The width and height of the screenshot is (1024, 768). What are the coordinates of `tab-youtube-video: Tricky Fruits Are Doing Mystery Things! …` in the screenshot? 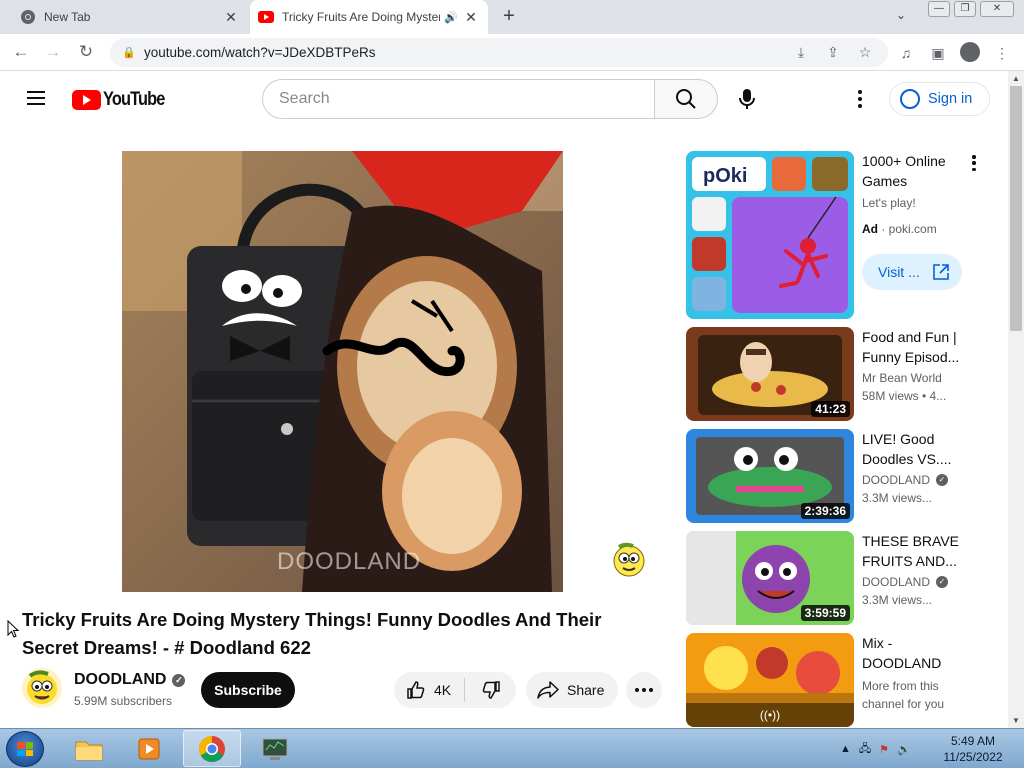 It's located at (369, 17).